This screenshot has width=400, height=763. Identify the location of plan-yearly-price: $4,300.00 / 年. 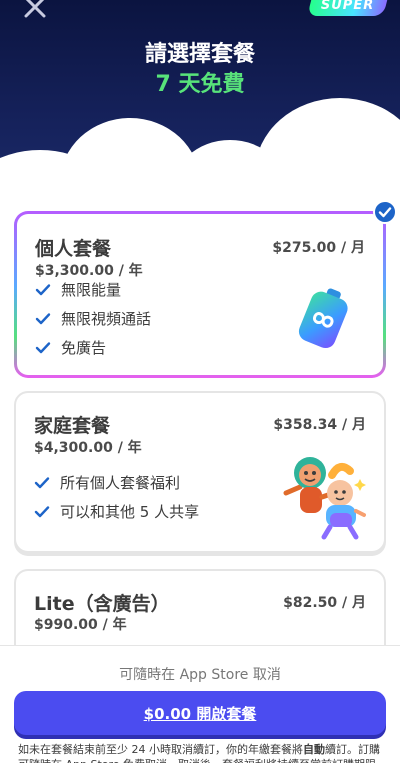
(88, 448).